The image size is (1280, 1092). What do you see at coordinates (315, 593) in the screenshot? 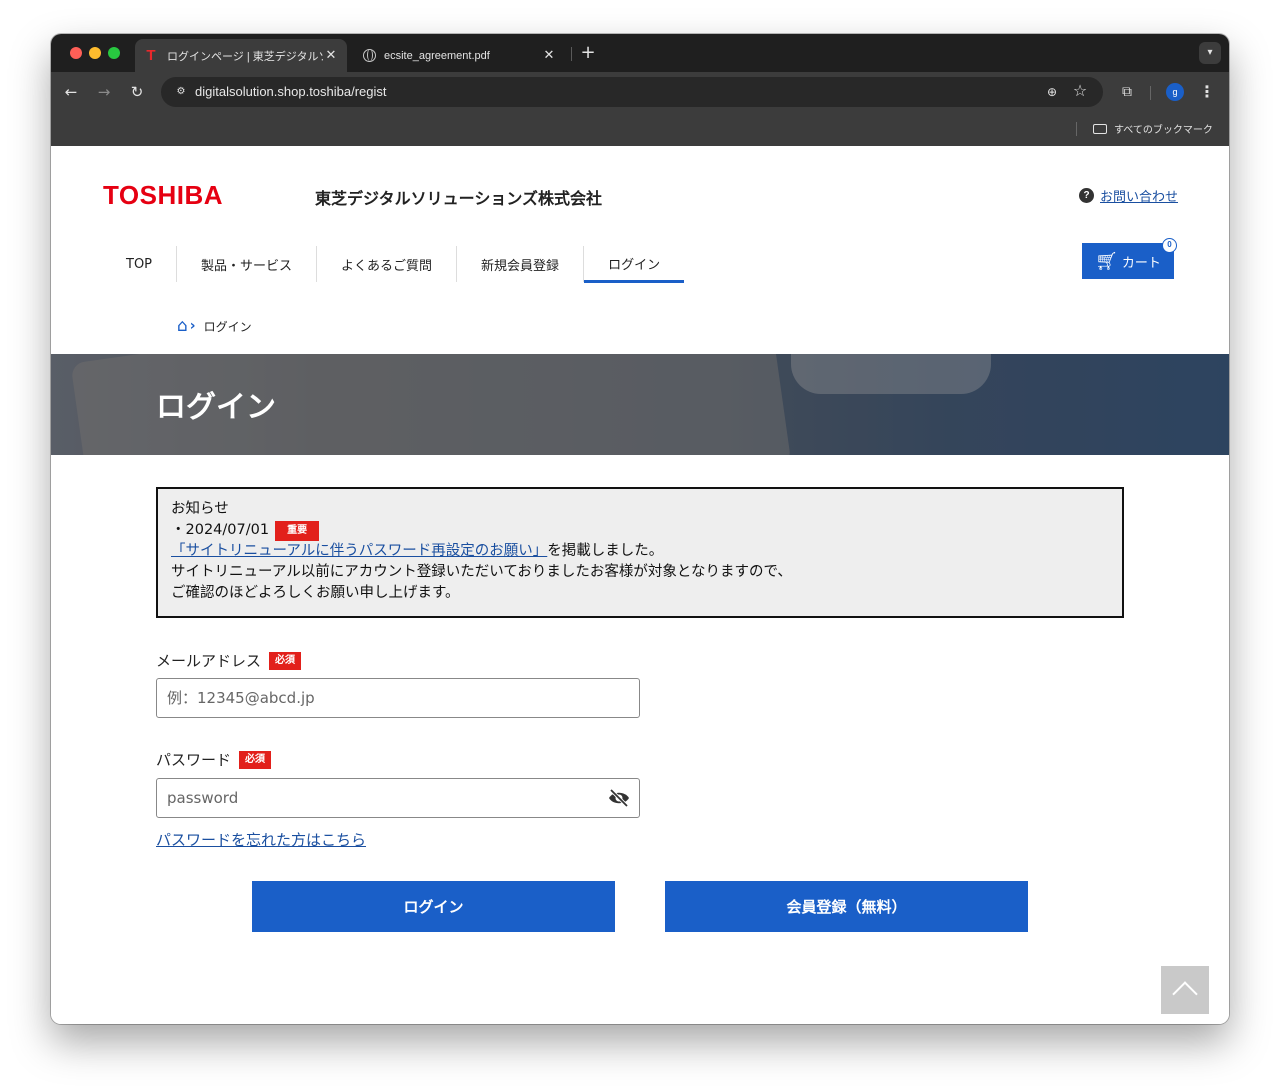
I see `notice-line-2: ご確認のほどよろしくお願い申し上げます。` at bounding box center [315, 593].